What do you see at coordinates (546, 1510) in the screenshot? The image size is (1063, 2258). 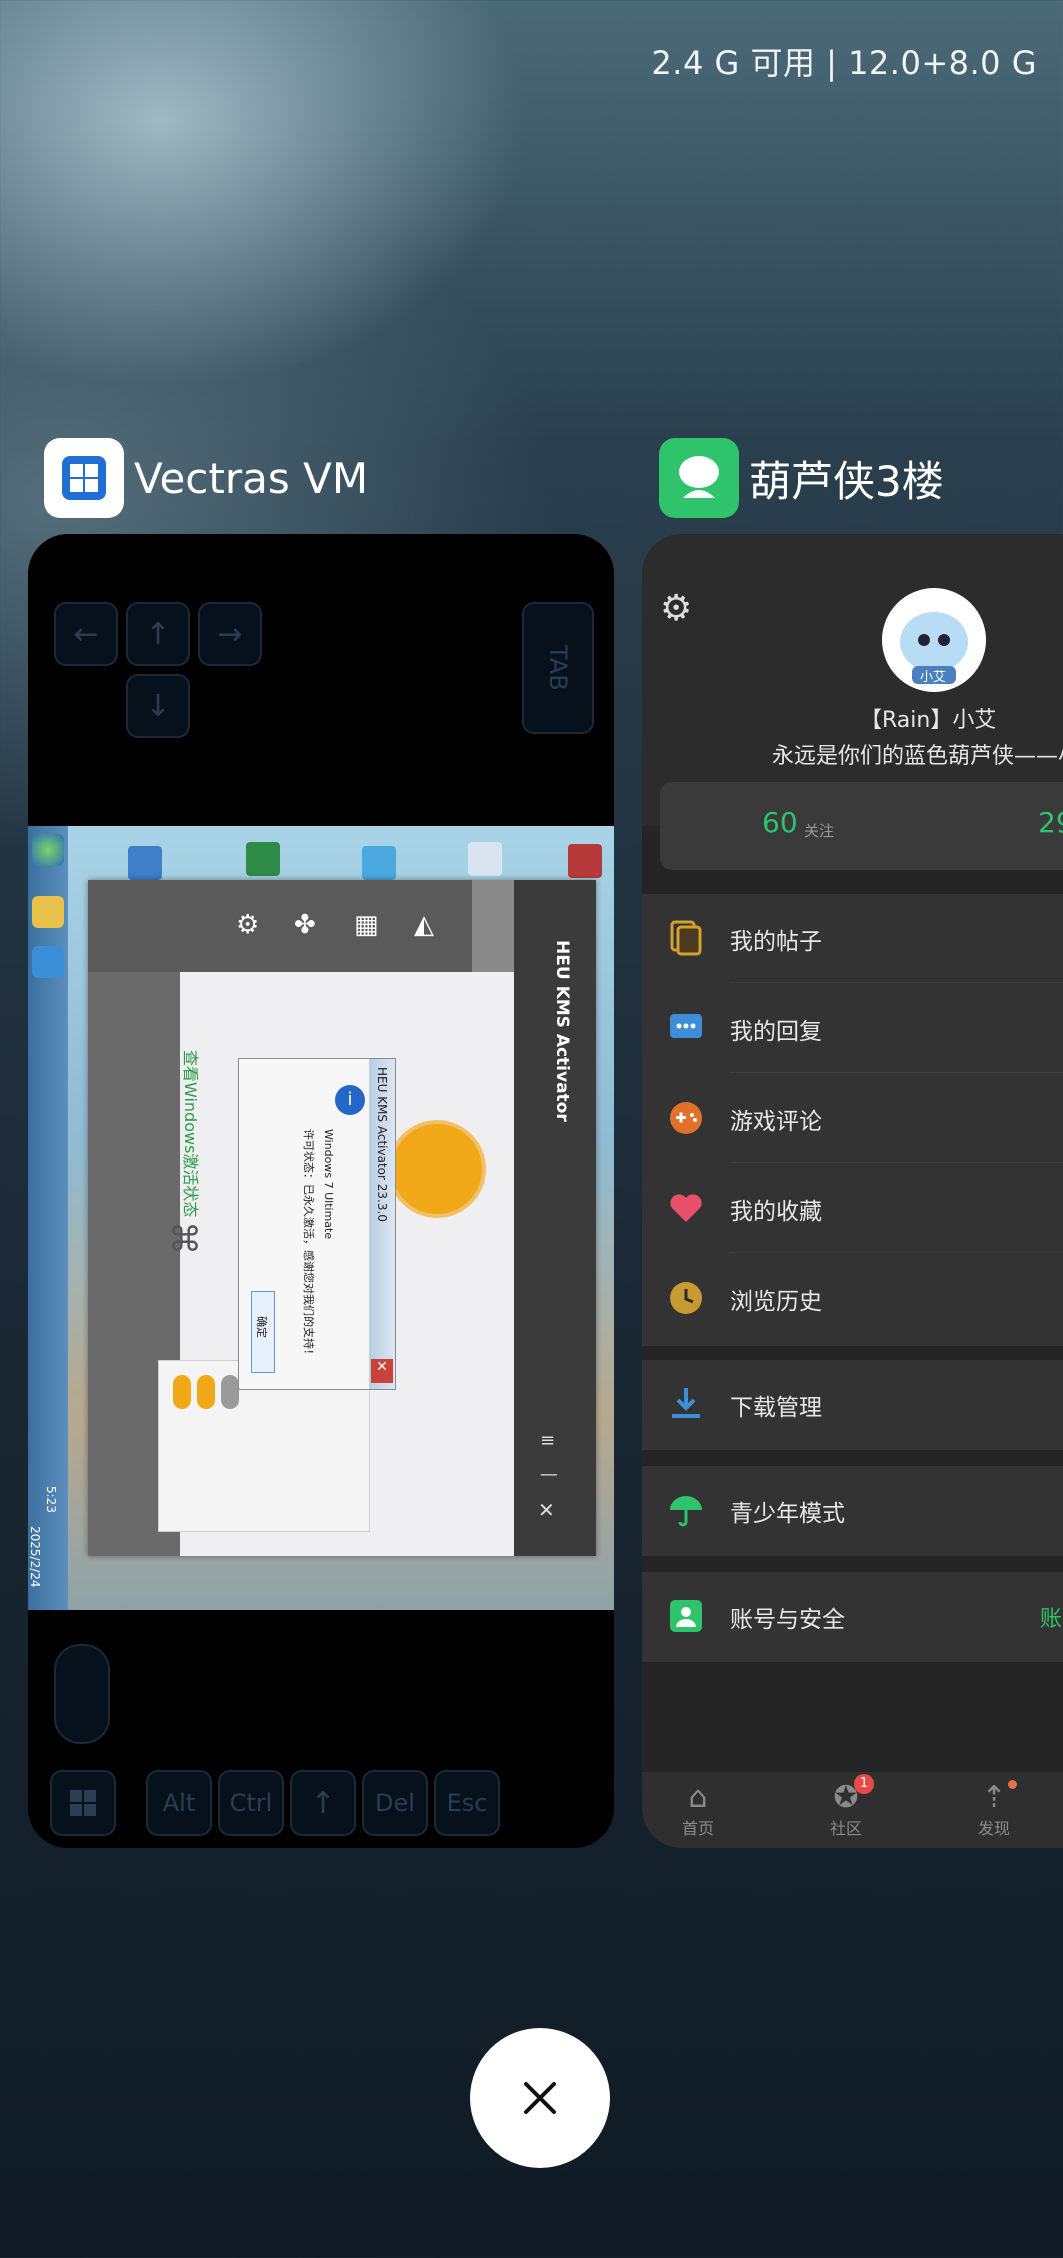 I see `window-close-icon: ✕` at bounding box center [546, 1510].